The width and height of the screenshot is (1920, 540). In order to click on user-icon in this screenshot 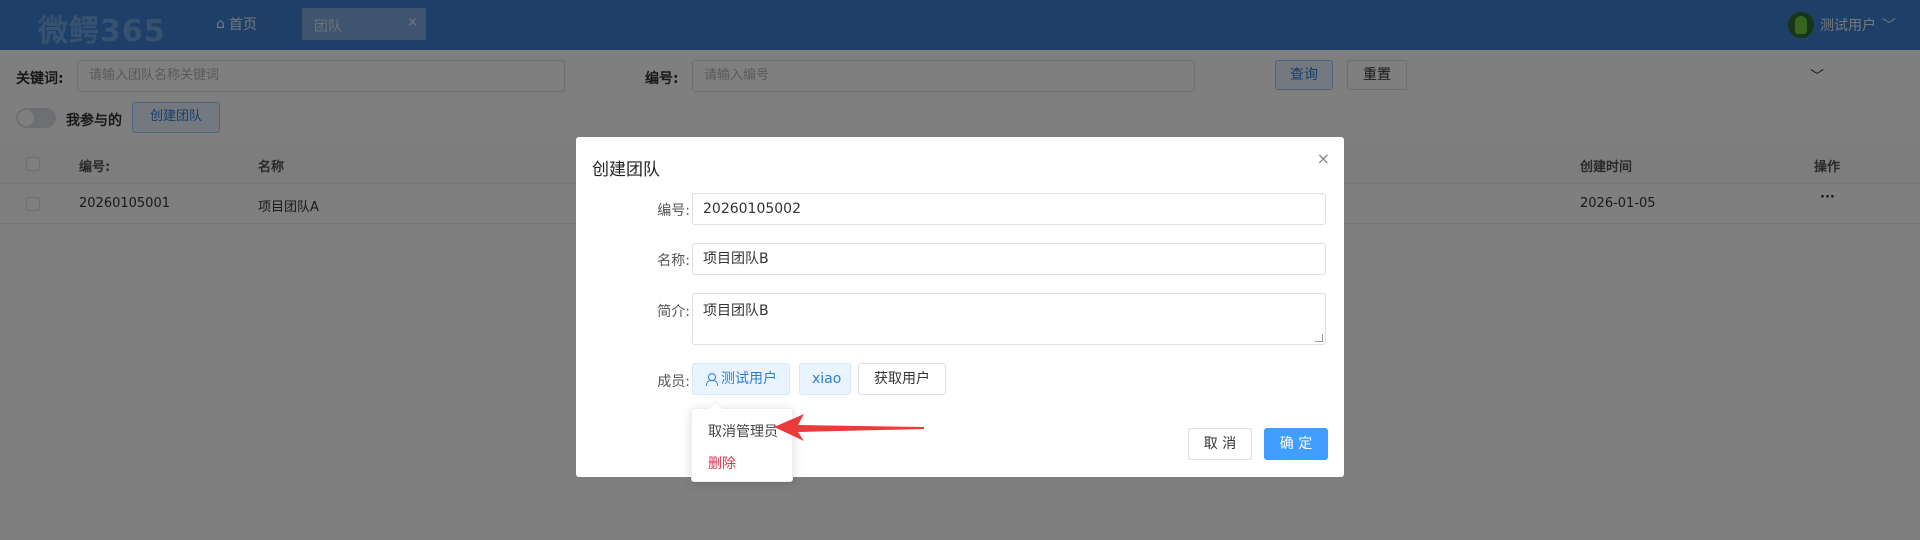, I will do `click(711, 379)`.